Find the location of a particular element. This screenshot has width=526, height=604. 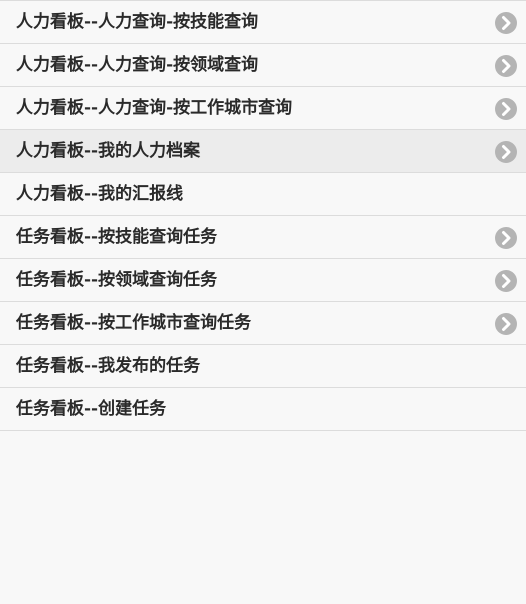

menu-item-task-skill-query: 任务看板--按技能查询任务 is located at coordinates (263, 237).